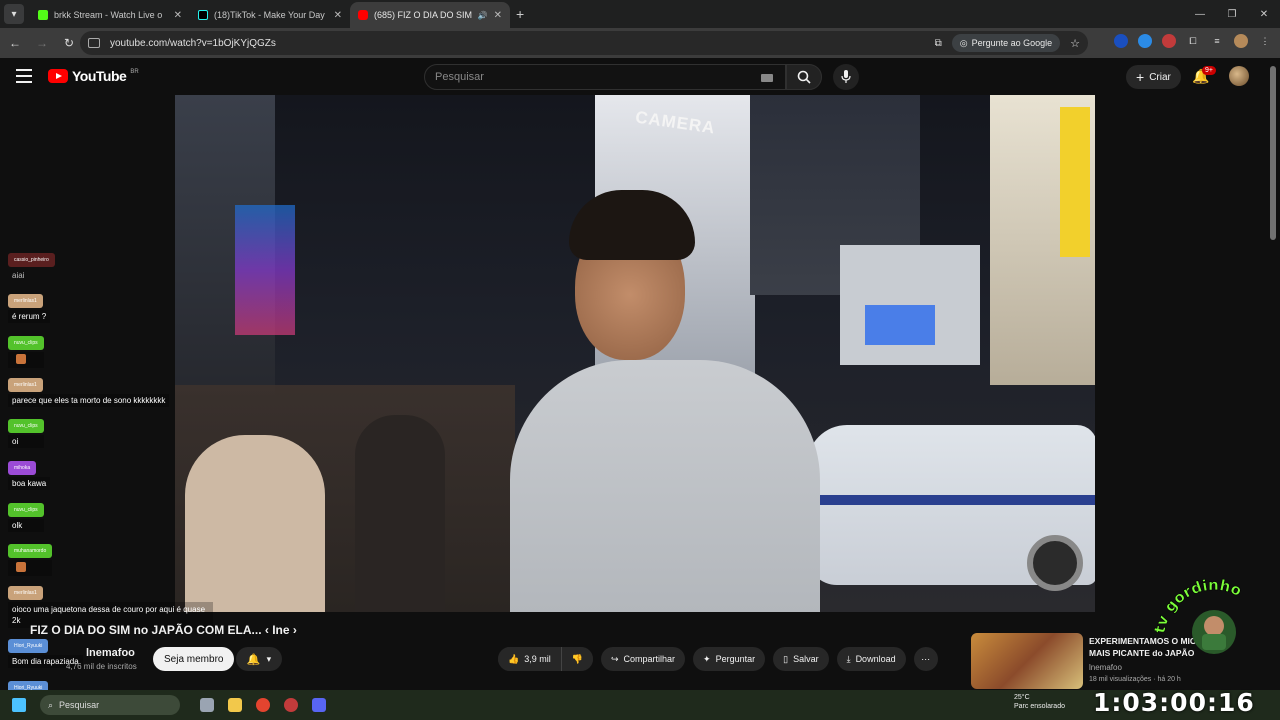  Describe the element at coordinates (871, 659) in the screenshot. I see `download-button: ⤓ Download` at that location.